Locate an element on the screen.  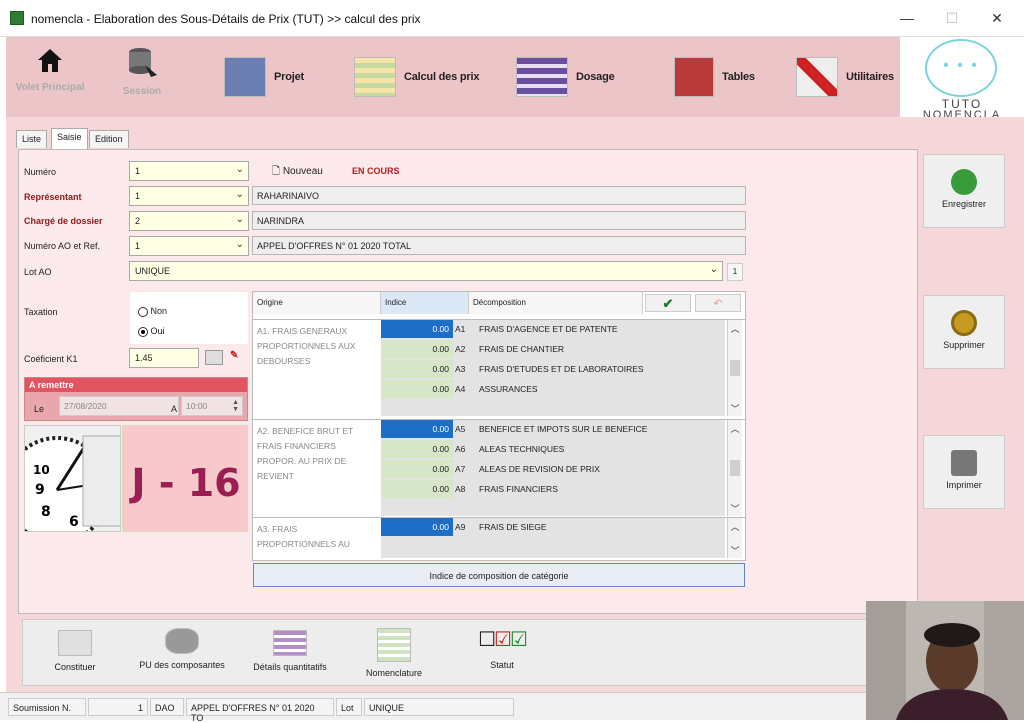
coef-input: 1.45 is located at coordinates (164, 358).